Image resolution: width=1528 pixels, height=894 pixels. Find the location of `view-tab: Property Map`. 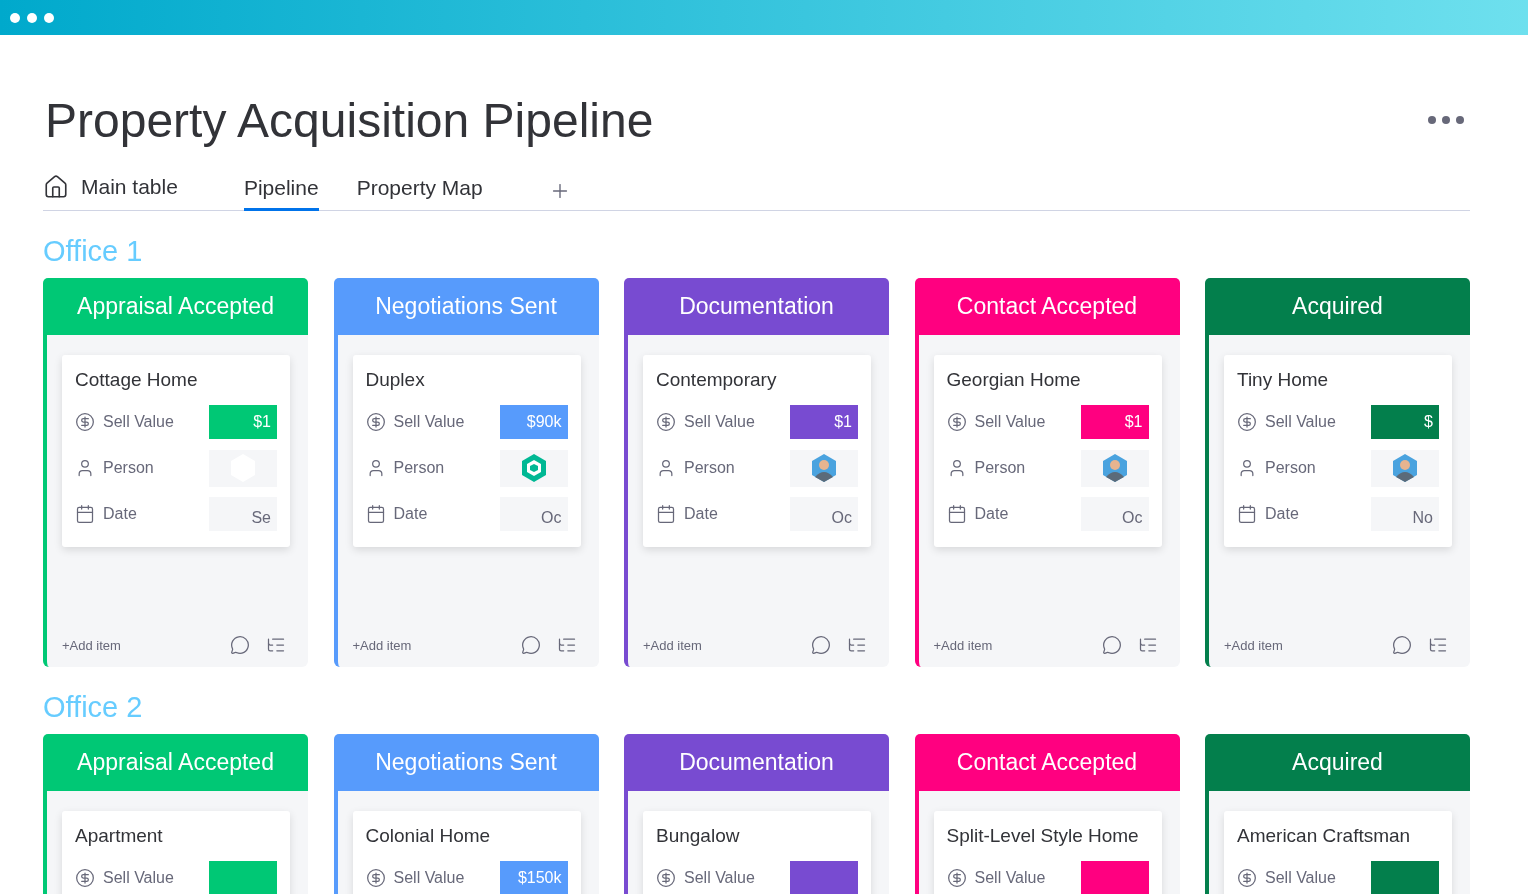

view-tab: Property Map is located at coordinates (419, 193).